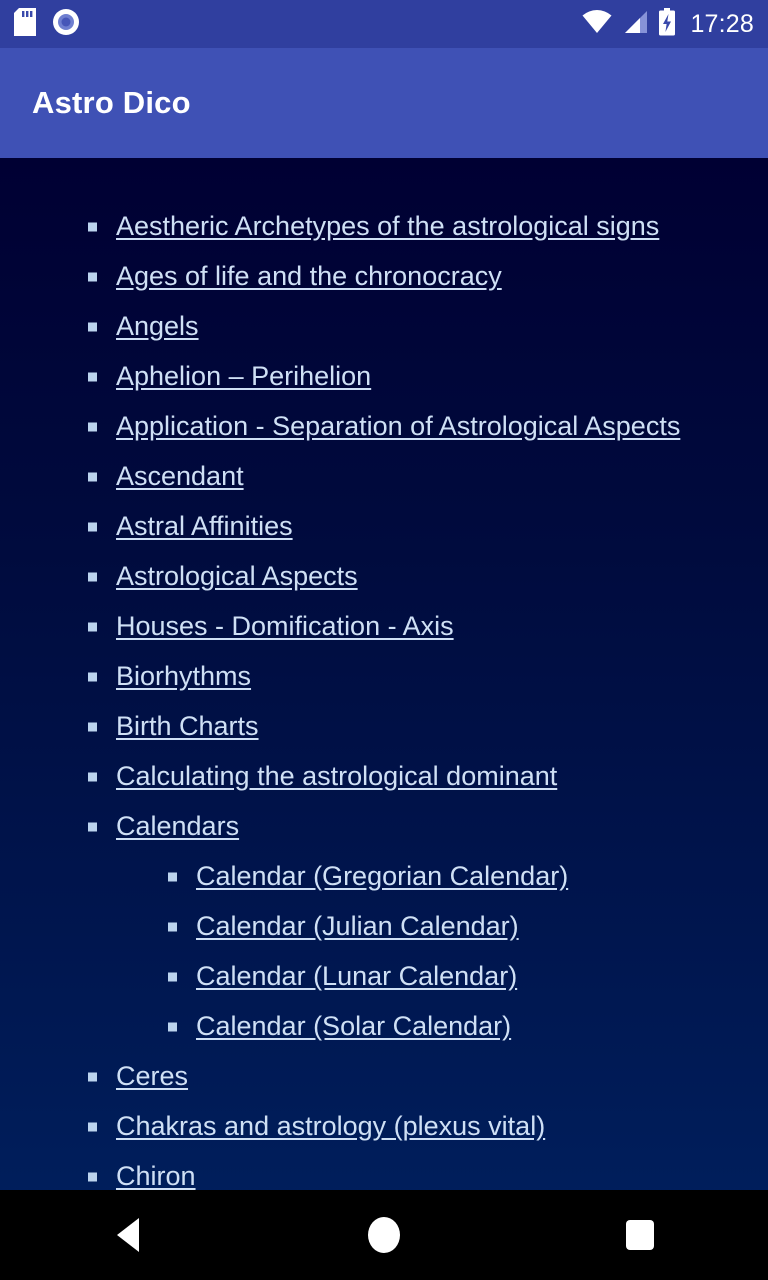 This screenshot has width=768, height=1280. Describe the element at coordinates (384, 727) in the screenshot. I see `list-item: Birth Charts` at that location.